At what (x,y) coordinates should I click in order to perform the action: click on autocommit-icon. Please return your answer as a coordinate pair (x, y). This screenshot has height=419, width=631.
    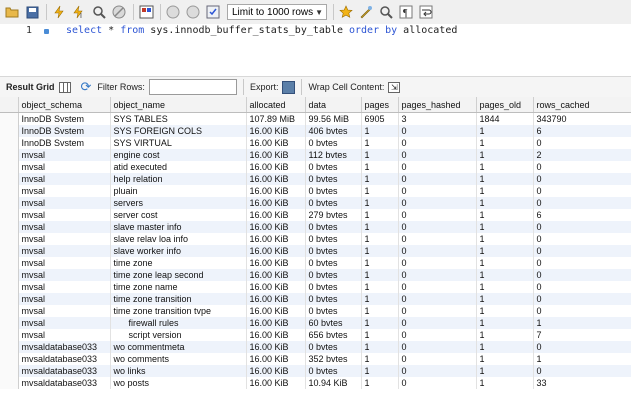
    Looking at the image, I should click on (213, 12).